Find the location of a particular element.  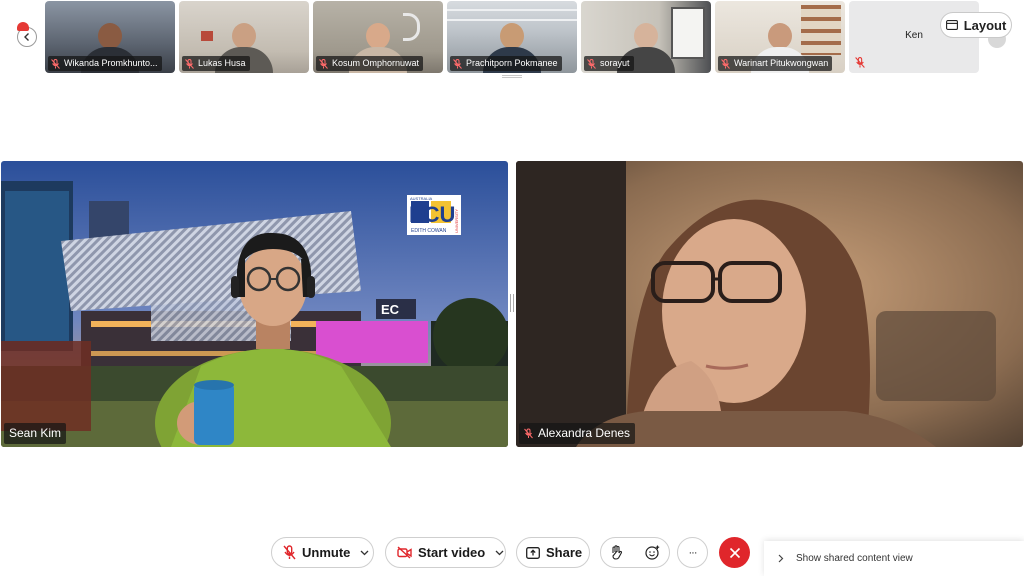

participant-name-tag: Sean Kim is located at coordinates (35, 433).